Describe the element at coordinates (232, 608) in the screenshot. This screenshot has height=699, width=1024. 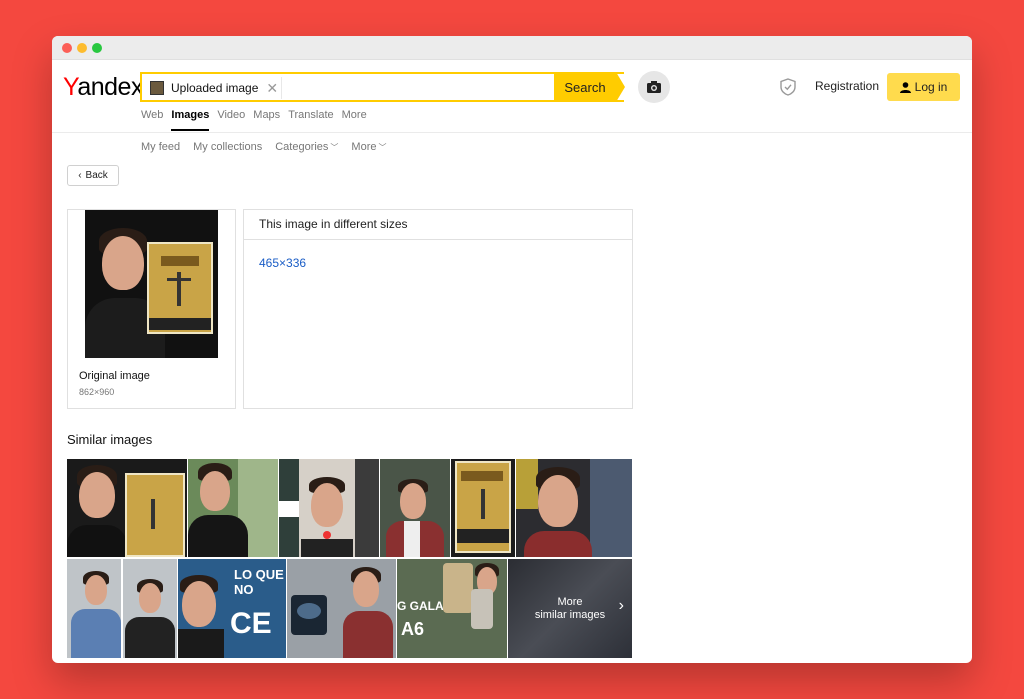
I see `similar-image: LO QUE NO CE` at that location.